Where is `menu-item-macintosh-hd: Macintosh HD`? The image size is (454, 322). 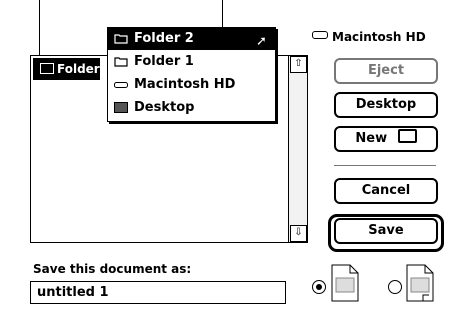
menu-item-macintosh-hd: Macintosh HD is located at coordinates (191, 85).